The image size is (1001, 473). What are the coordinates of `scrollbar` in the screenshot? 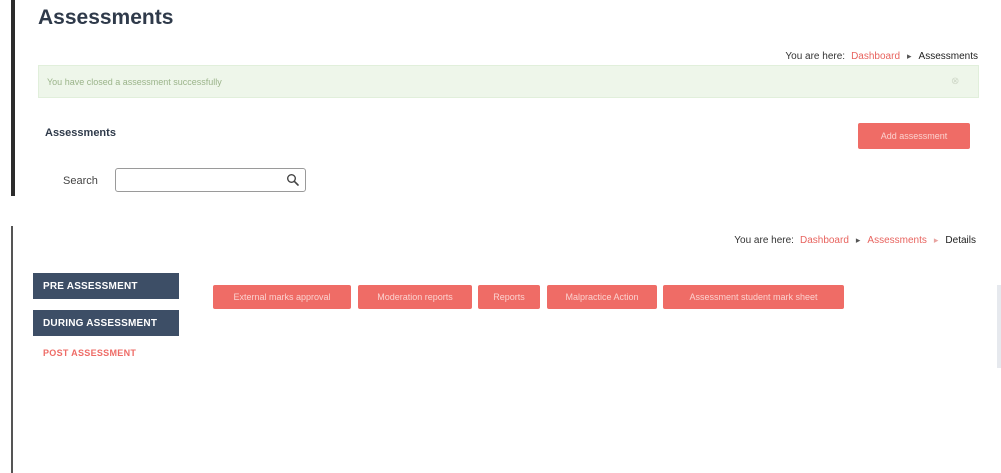 It's located at (999, 326).